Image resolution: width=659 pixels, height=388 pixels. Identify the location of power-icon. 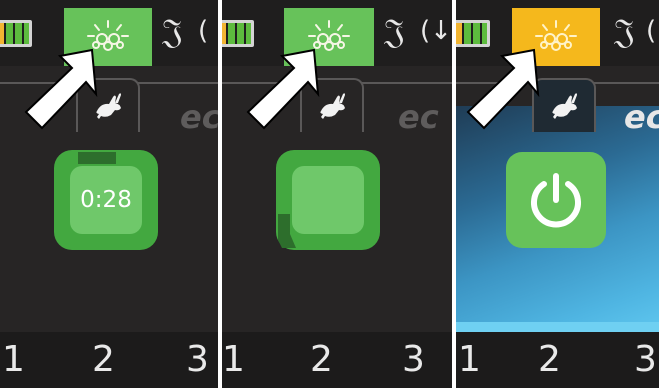
(556, 200).